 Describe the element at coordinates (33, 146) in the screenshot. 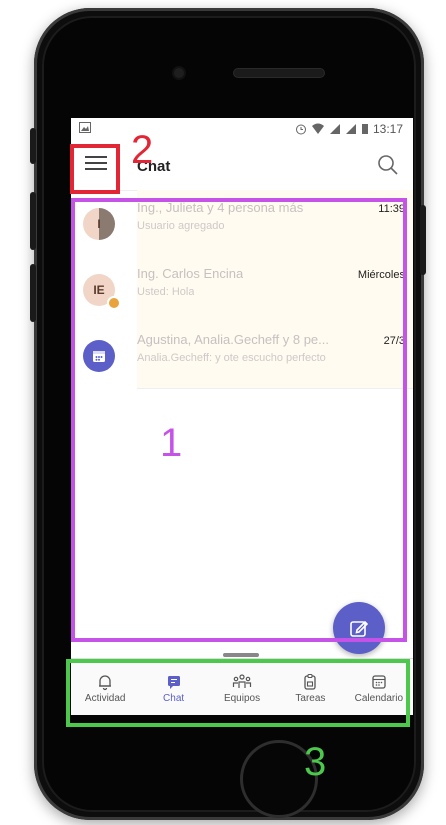

I see `side-button-silent` at that location.